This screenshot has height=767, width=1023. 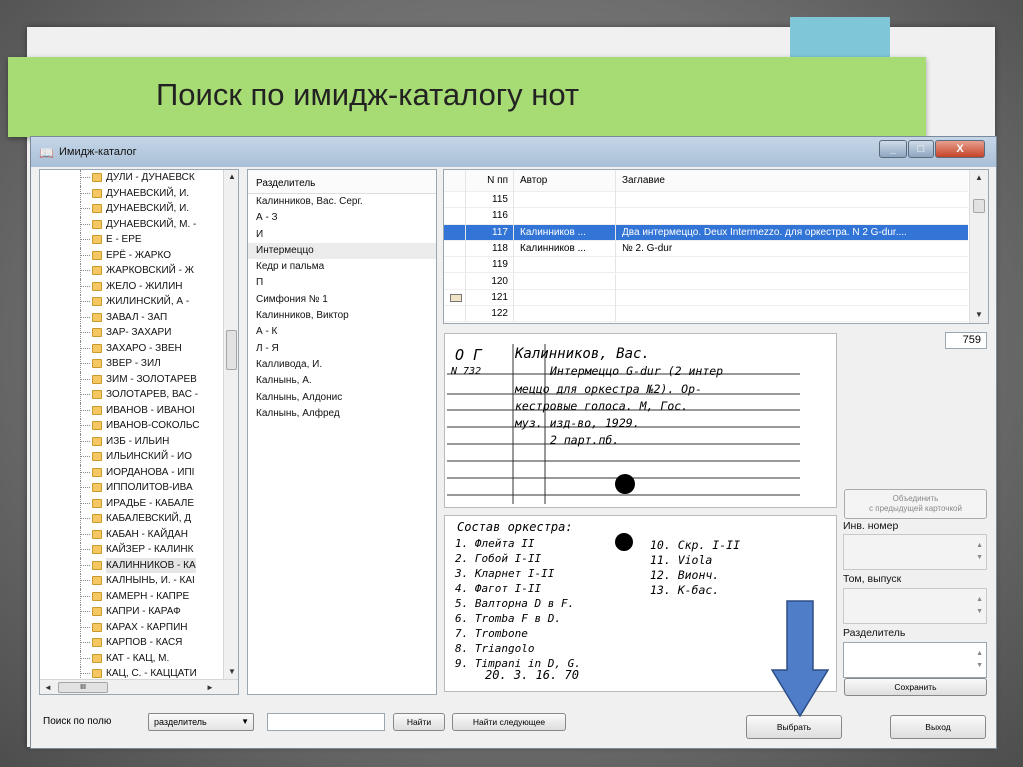 What do you see at coordinates (706, 249) in the screenshot?
I see `table-row: 118 Калинников ... № 2. G-dur` at bounding box center [706, 249].